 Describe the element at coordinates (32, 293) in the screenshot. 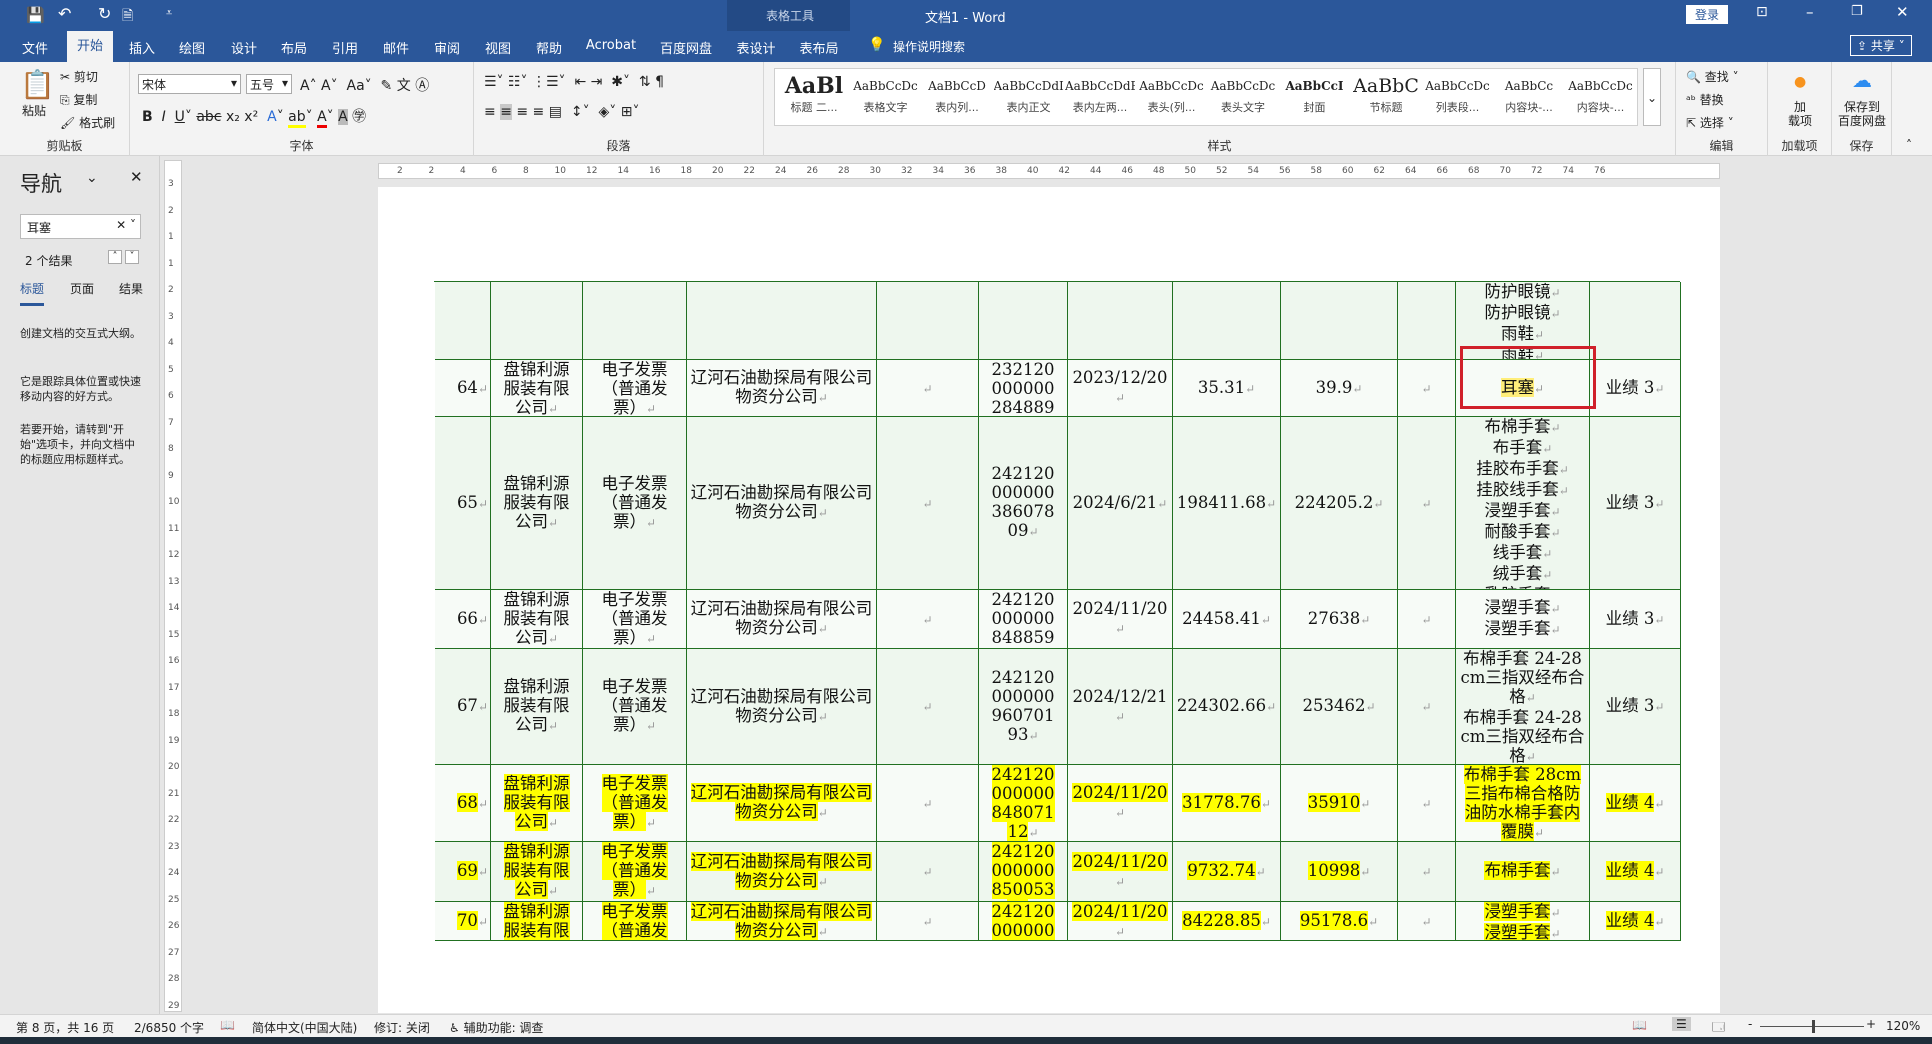

I see `nav-tab-headings: 标题` at that location.